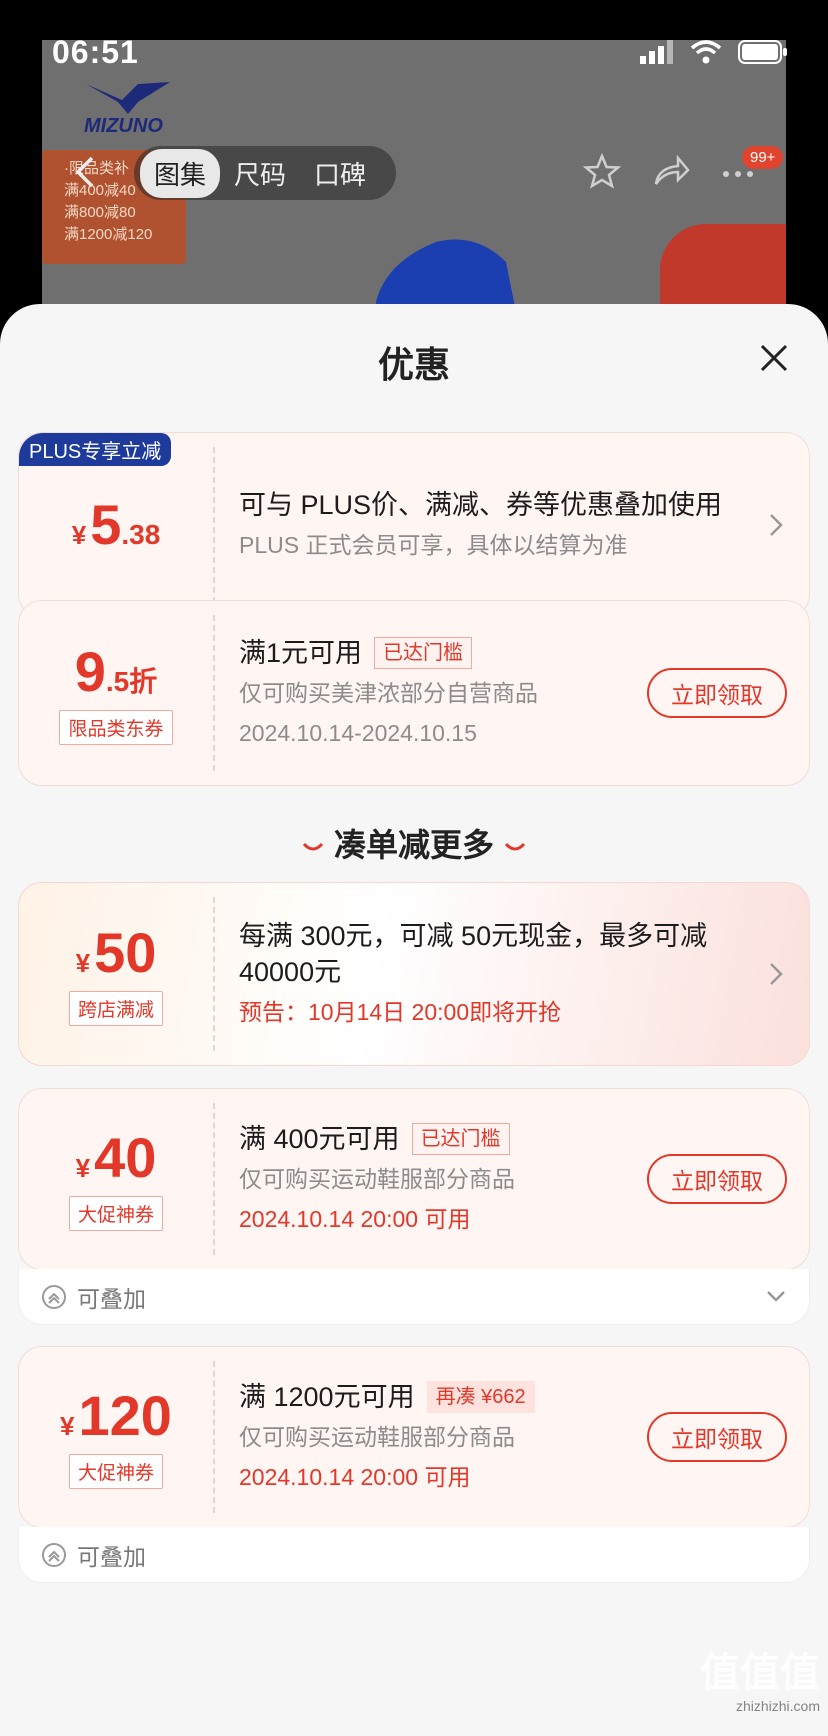 Image resolution: width=828 pixels, height=1736 pixels. I want to click on offer-amount-block: ¥ 5 .38, so click(116, 525).